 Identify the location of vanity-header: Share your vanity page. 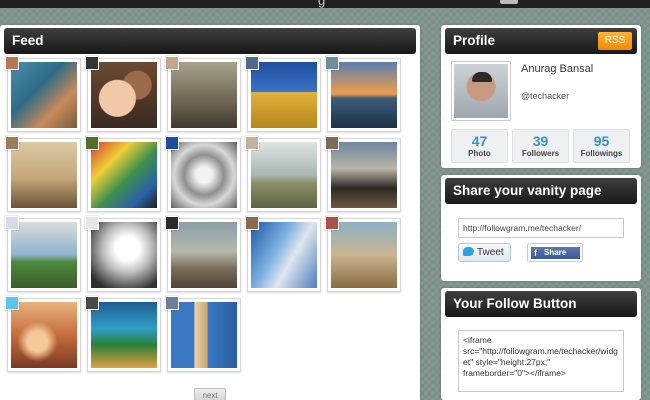
(541, 191).